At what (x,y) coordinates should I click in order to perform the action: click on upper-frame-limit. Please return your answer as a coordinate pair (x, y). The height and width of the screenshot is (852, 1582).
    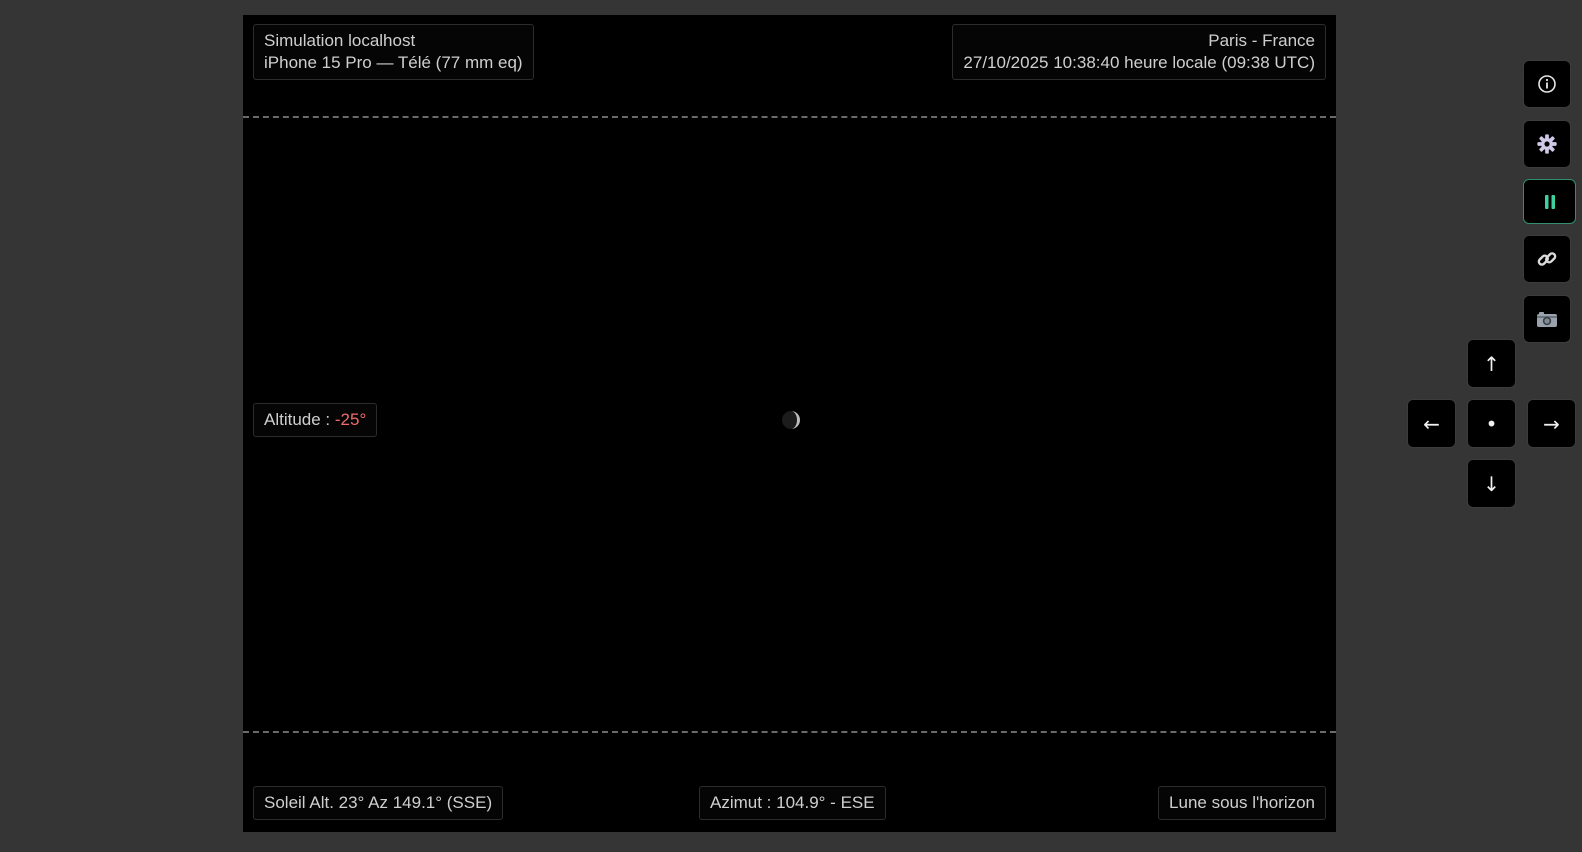
    Looking at the image, I should click on (789, 117).